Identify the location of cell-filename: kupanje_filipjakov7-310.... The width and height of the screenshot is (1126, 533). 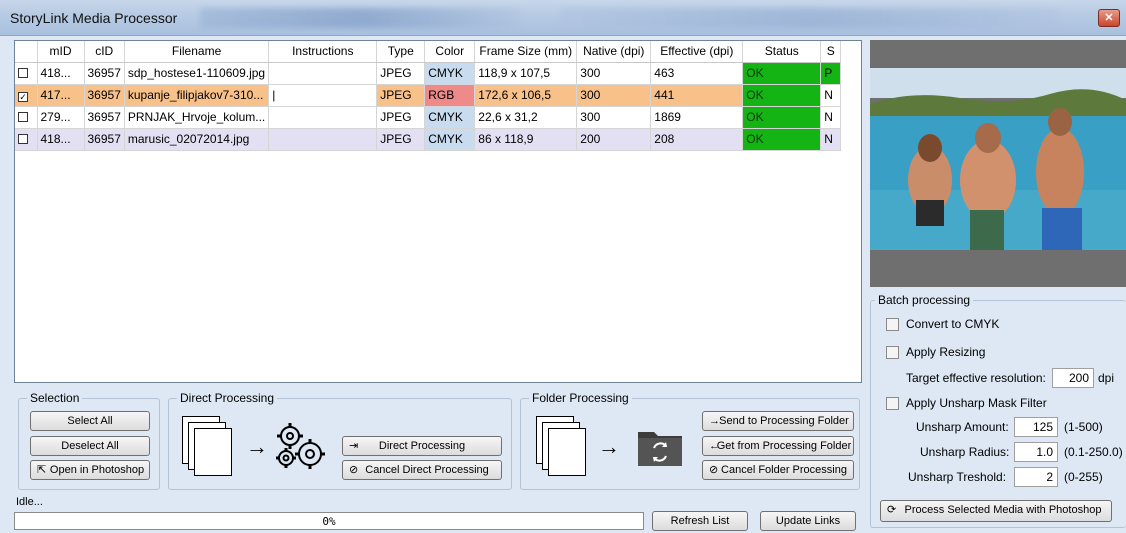
(197, 95).